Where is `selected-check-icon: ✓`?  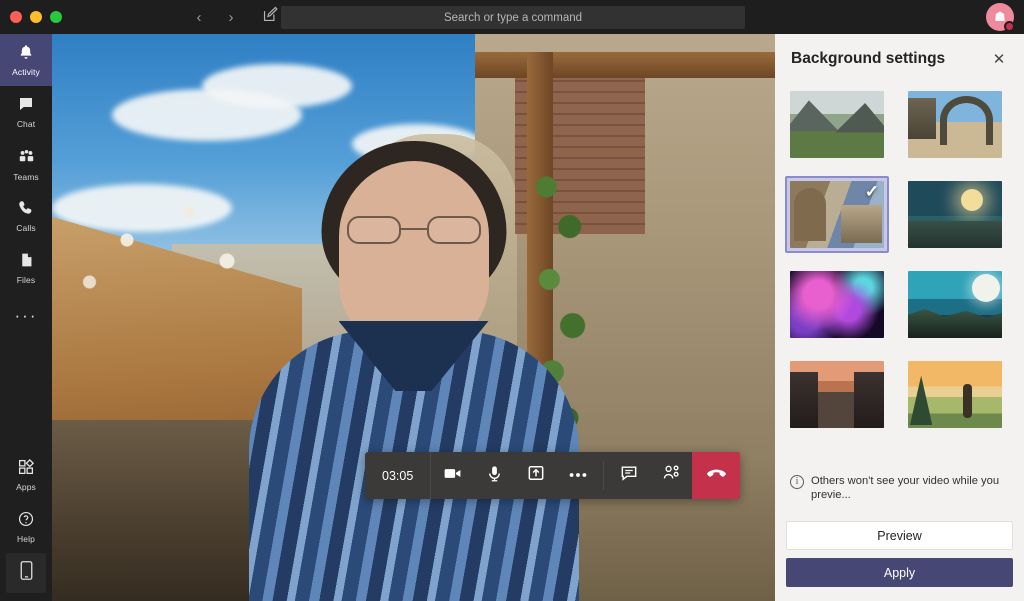
selected-check-icon: ✓ is located at coordinates (871, 191).